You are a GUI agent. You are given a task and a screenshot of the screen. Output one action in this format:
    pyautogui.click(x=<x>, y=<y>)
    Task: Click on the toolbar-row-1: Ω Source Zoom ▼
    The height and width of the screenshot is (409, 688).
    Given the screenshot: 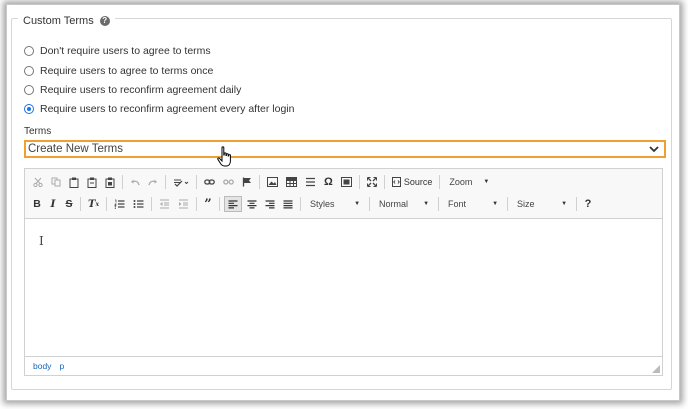 What is the action you would take?
    pyautogui.click(x=262, y=182)
    